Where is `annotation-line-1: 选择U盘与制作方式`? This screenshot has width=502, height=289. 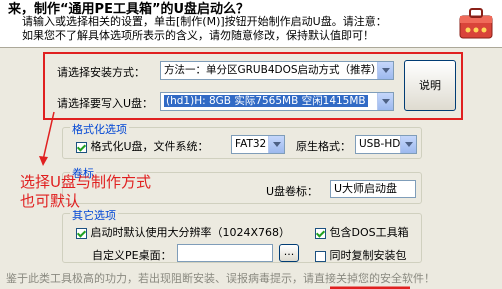 annotation-line-1: 选择U盘与制作方式 is located at coordinates (85, 182).